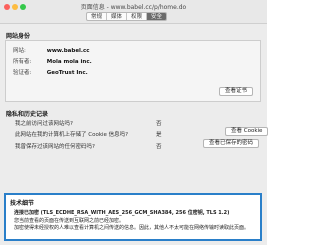 The height and width of the screenshot is (245, 320). What do you see at coordinates (231, 143) in the screenshot?
I see `view-saved-passwords-button: 查看已保存的密码` at bounding box center [231, 143].